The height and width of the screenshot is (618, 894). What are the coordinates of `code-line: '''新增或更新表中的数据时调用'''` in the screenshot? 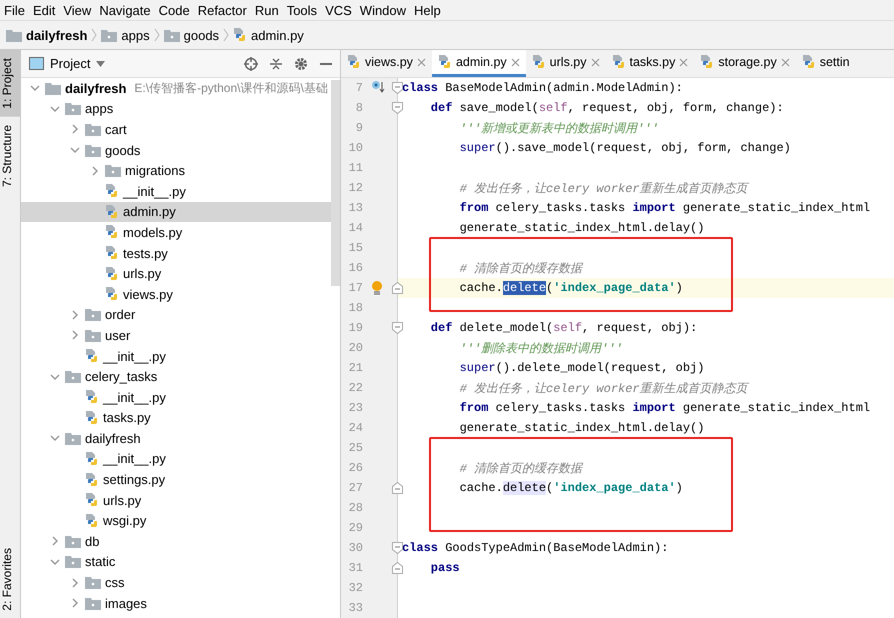 It's located at (559, 128).